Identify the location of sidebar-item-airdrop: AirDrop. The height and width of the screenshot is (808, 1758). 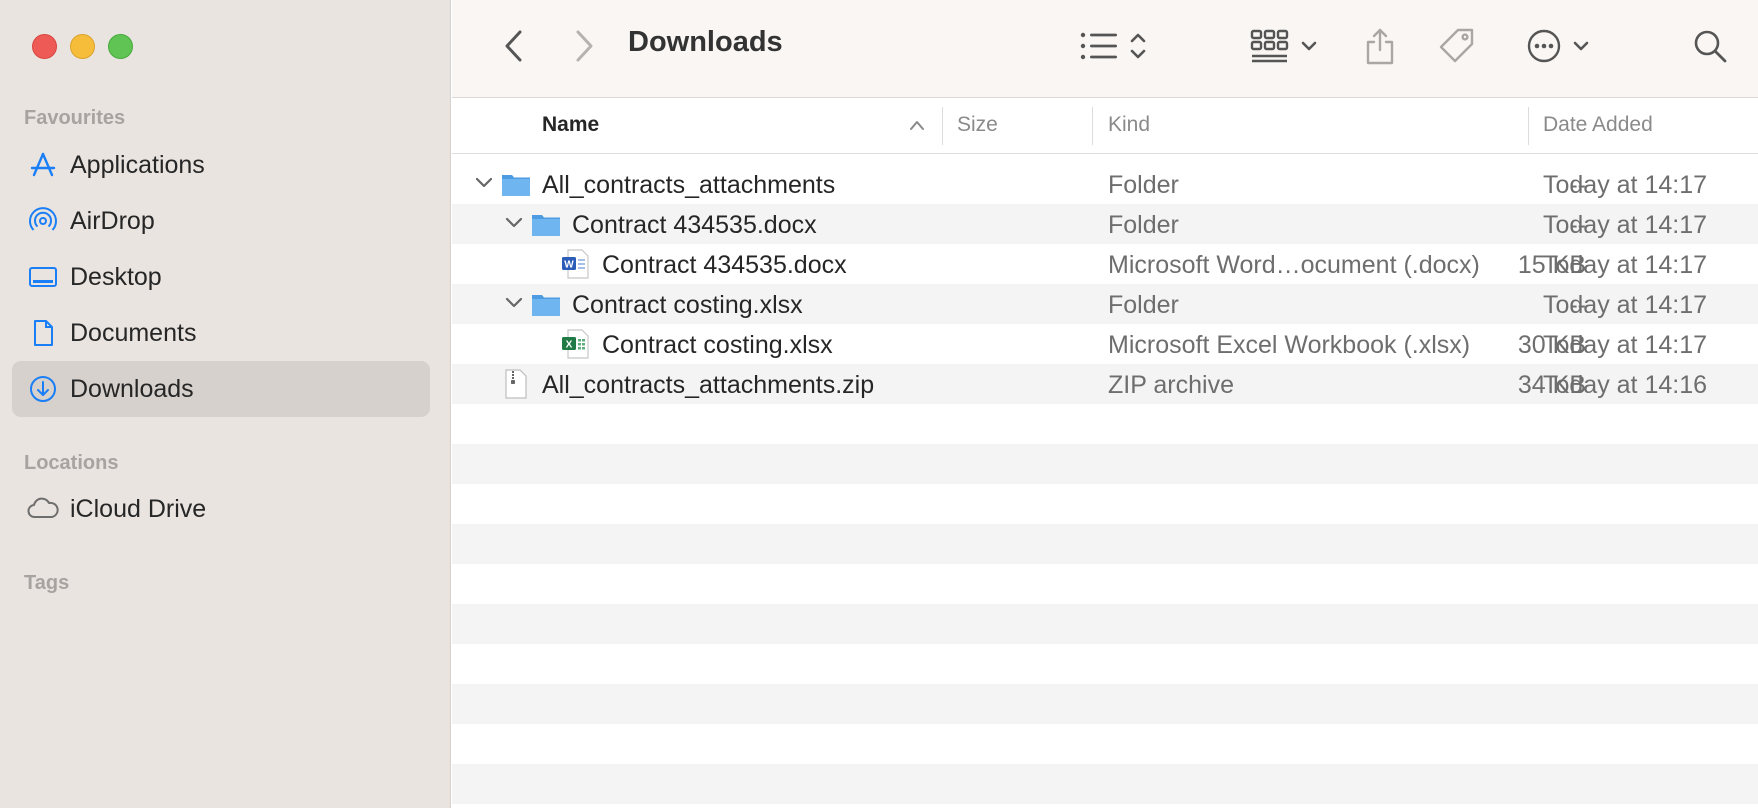
(221, 221).